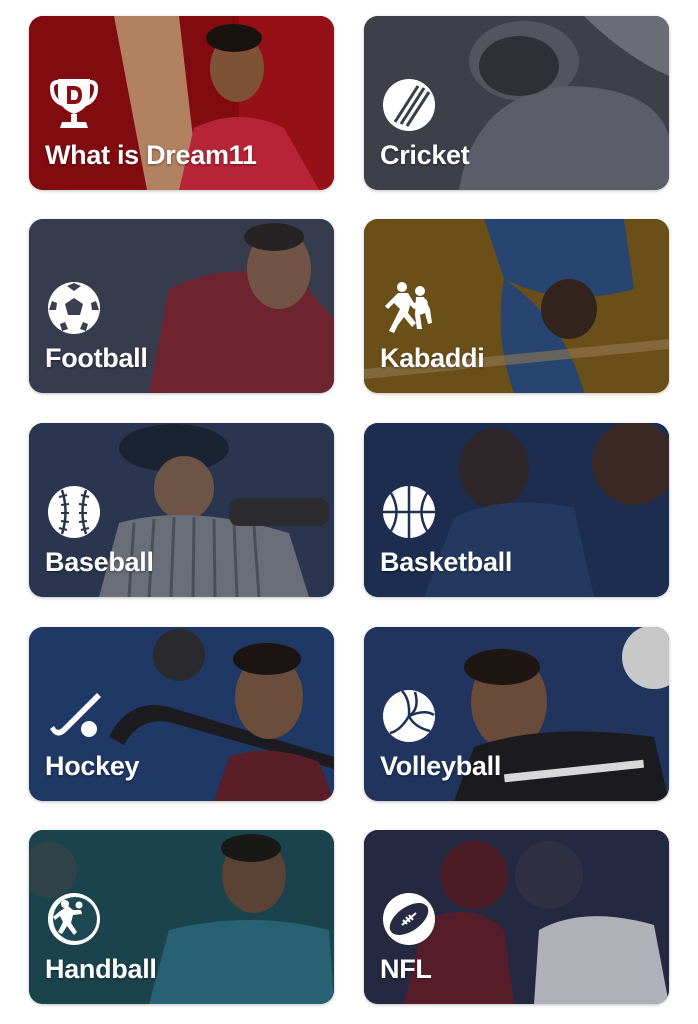 This screenshot has width=698, height=1024. What do you see at coordinates (432, 358) in the screenshot?
I see `tile-label: Kabaddi` at bounding box center [432, 358].